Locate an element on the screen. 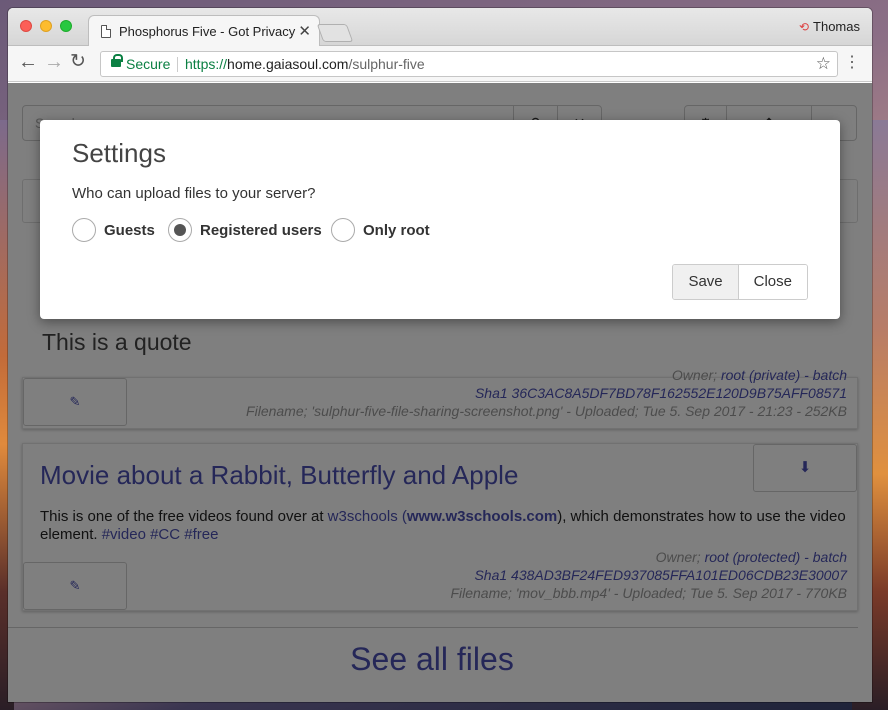  radio-guests: Guests is located at coordinates (113, 230).